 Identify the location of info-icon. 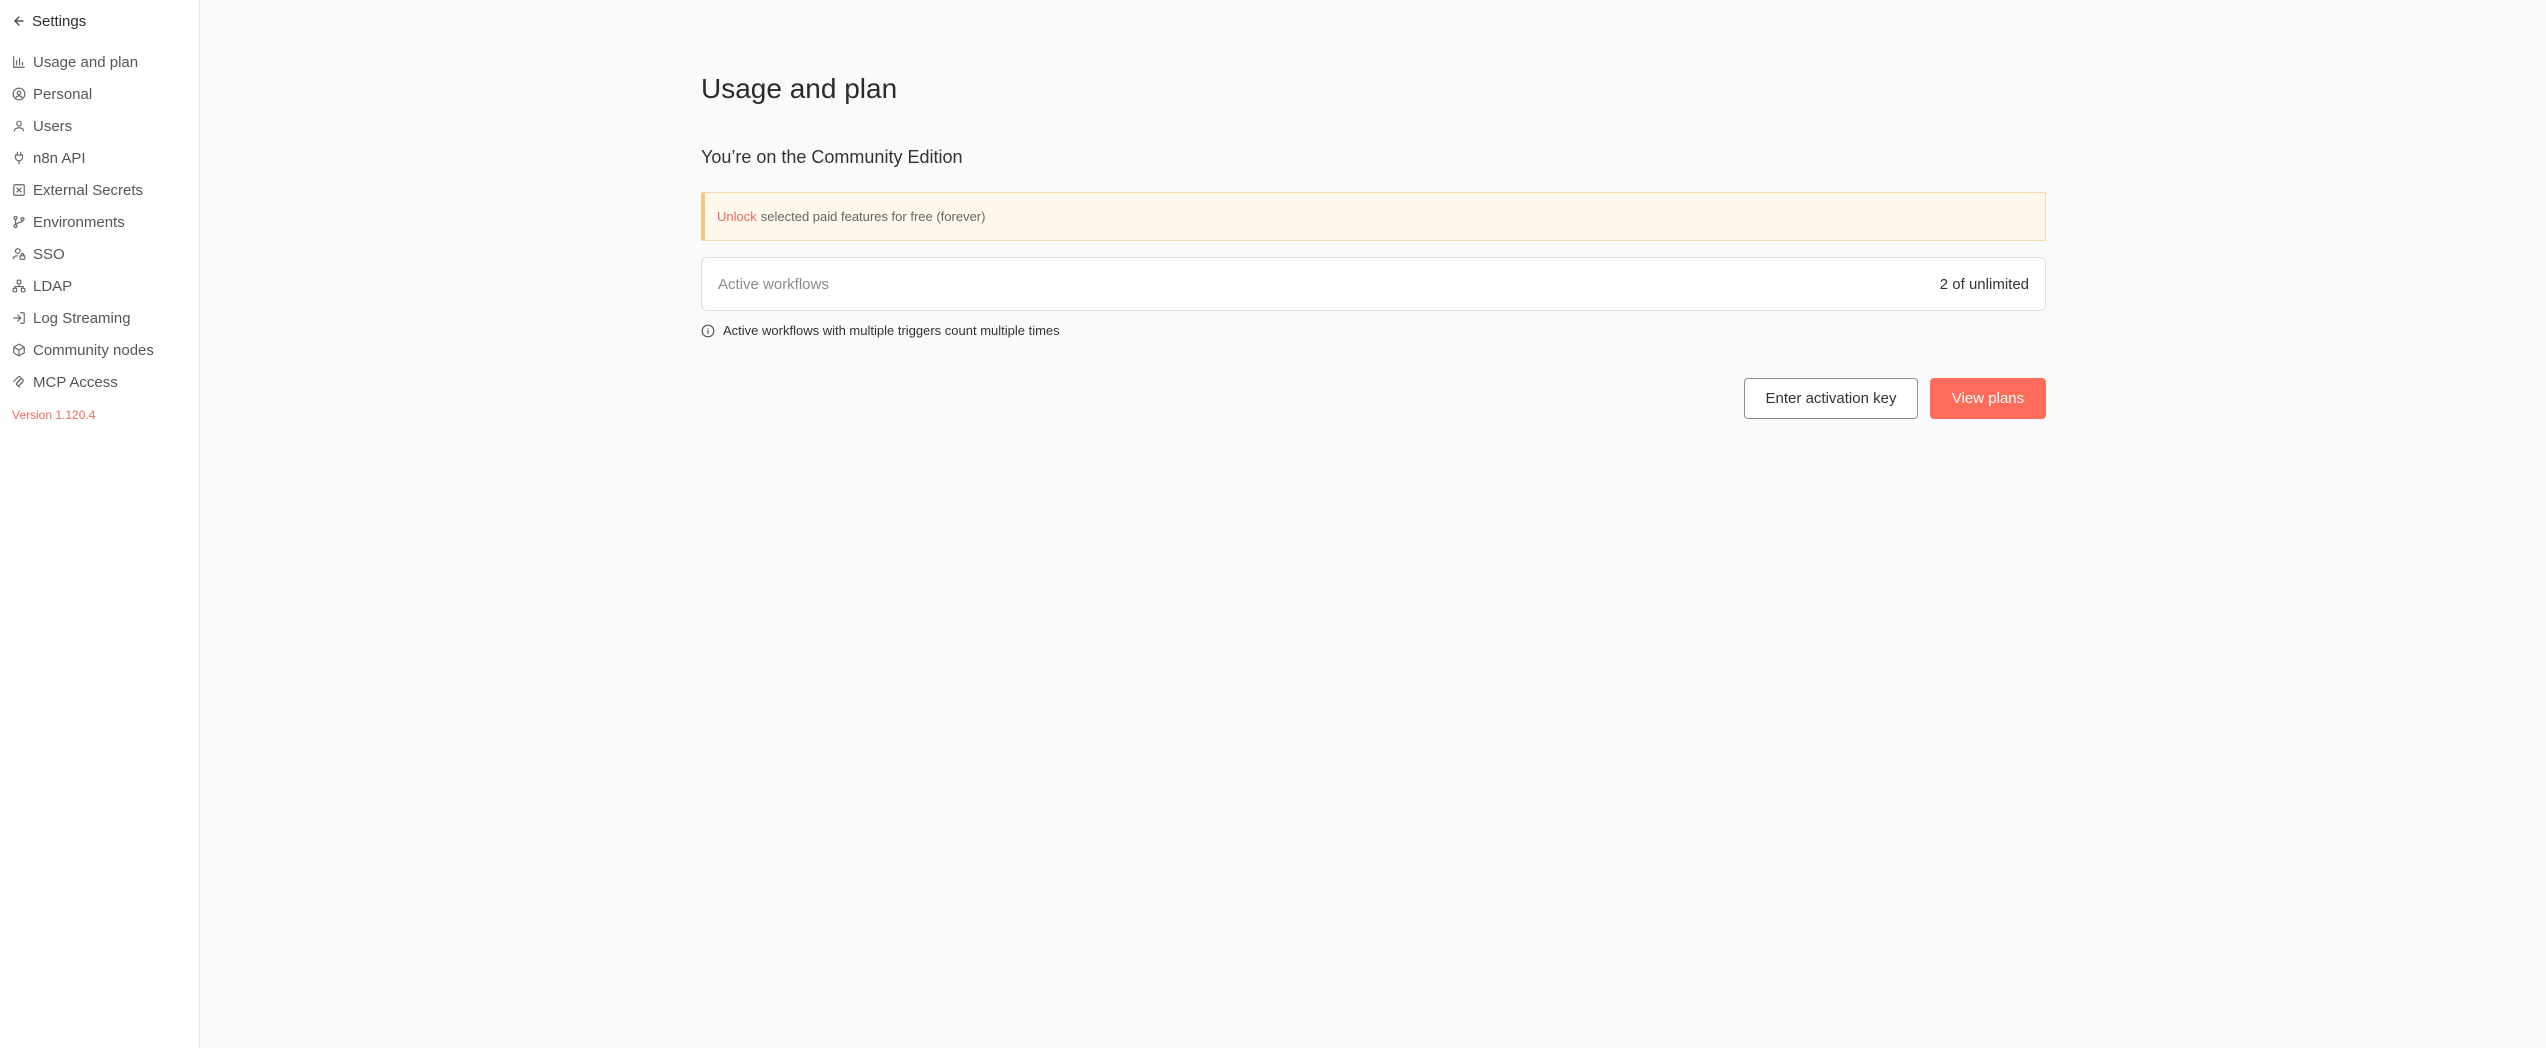
(708, 330).